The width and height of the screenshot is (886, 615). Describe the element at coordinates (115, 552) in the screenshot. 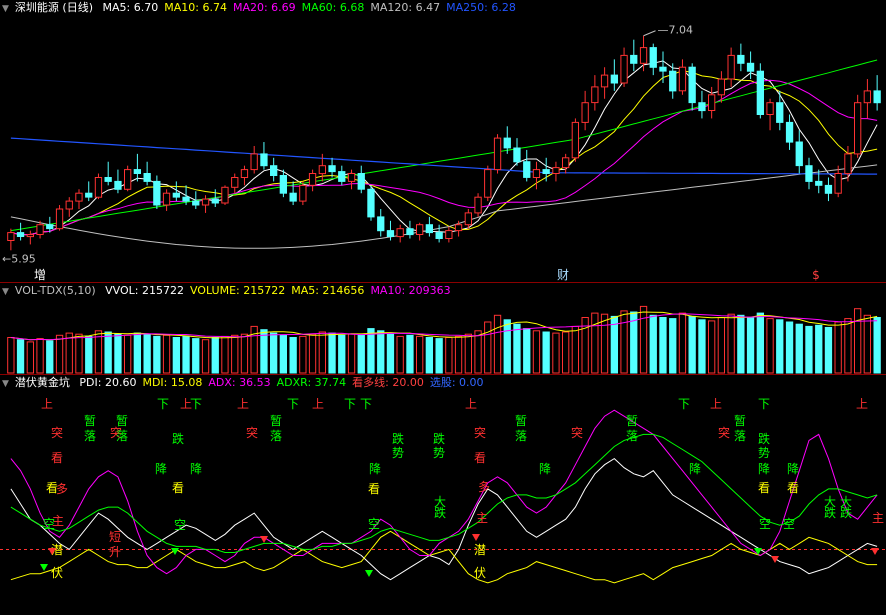

I see `signal-glyph: 升` at that location.